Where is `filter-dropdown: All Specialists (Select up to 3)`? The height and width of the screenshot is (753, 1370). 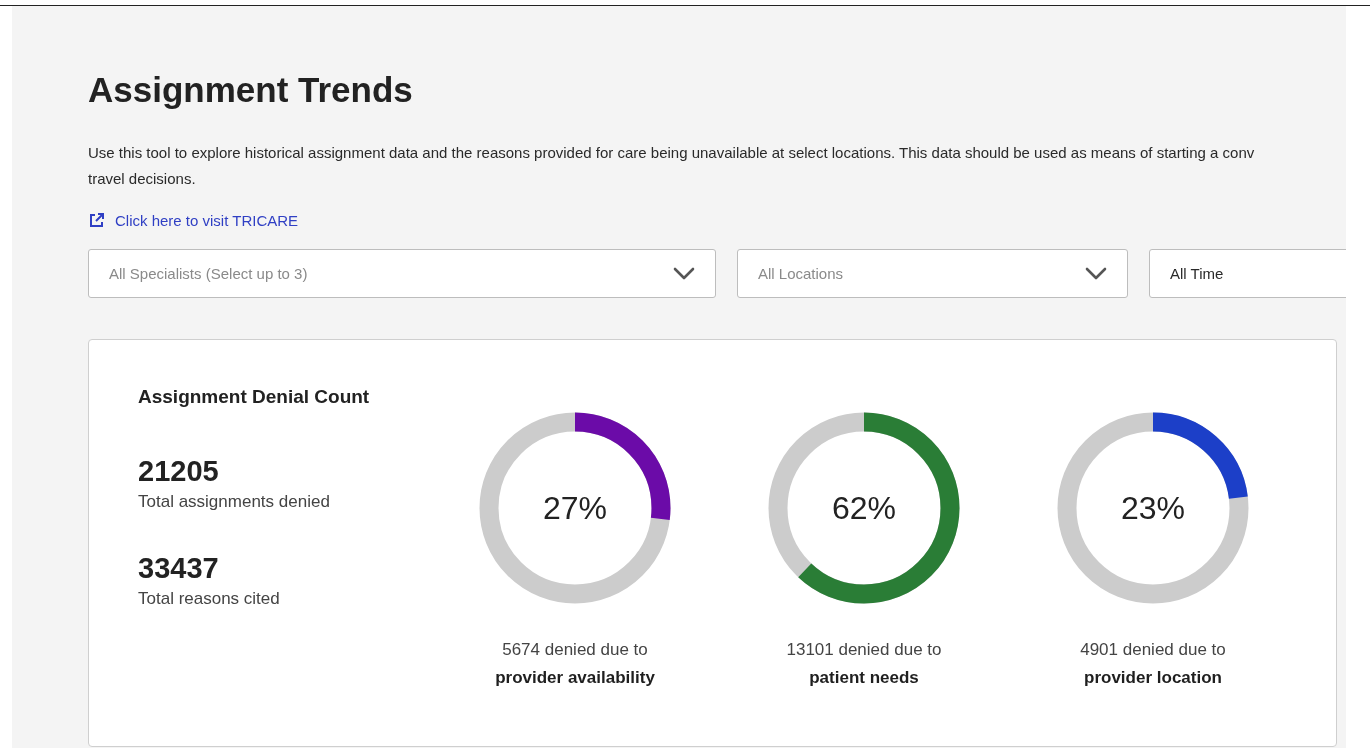 filter-dropdown: All Specialists (Select up to 3) is located at coordinates (402, 273).